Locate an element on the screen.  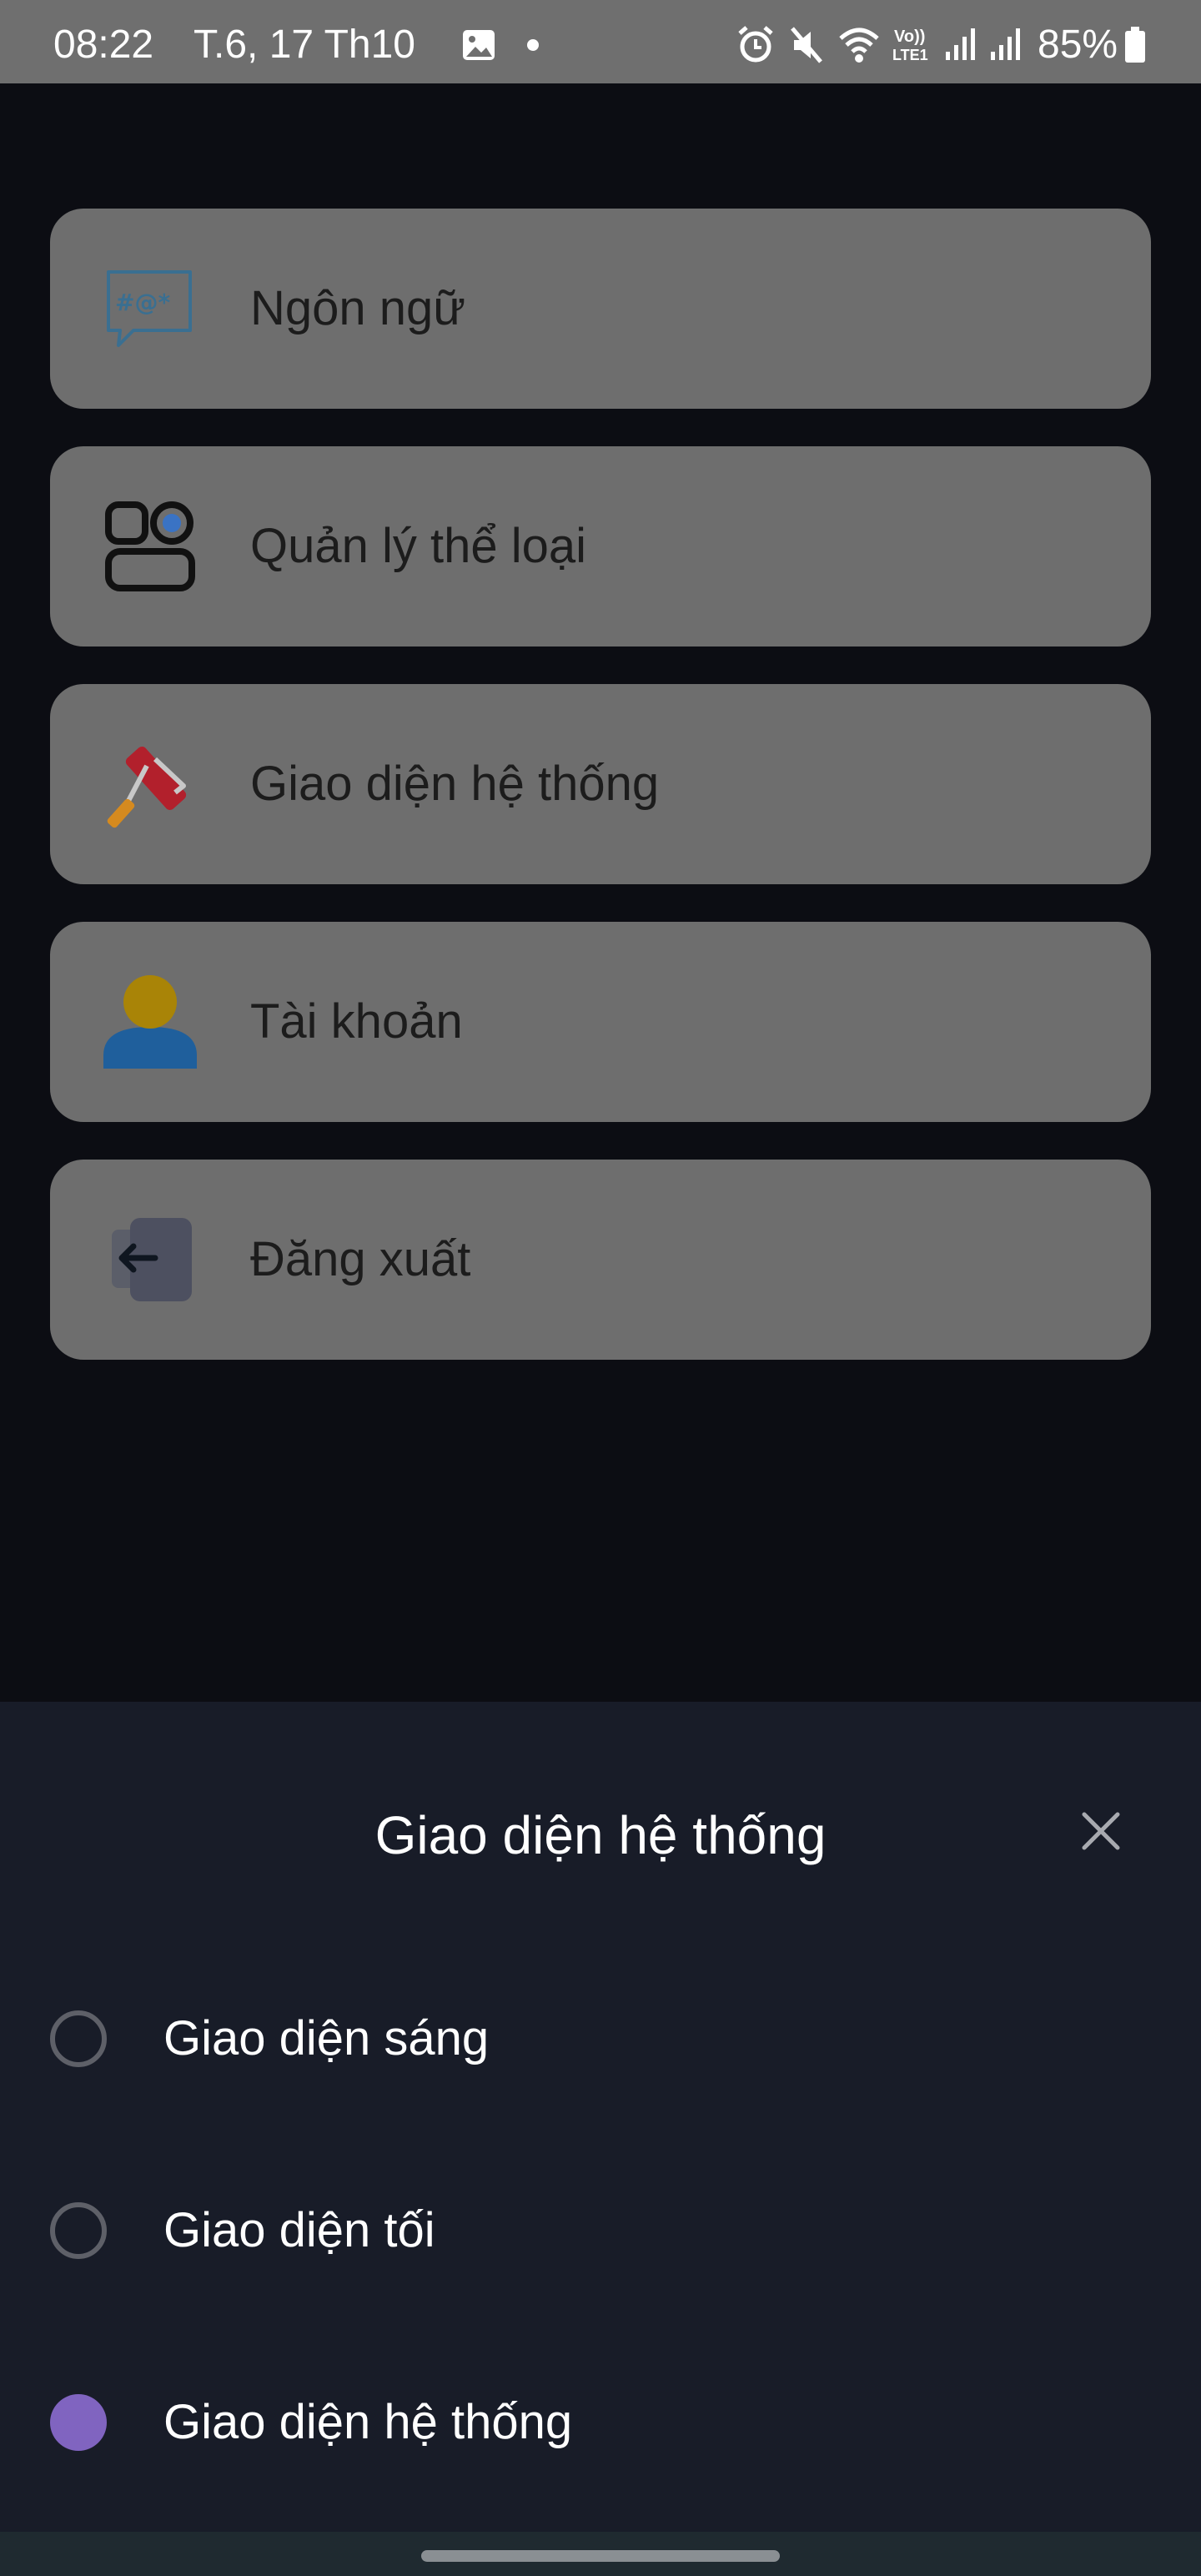
status-date: T.6, 17 Th10 is located at coordinates (304, 45).